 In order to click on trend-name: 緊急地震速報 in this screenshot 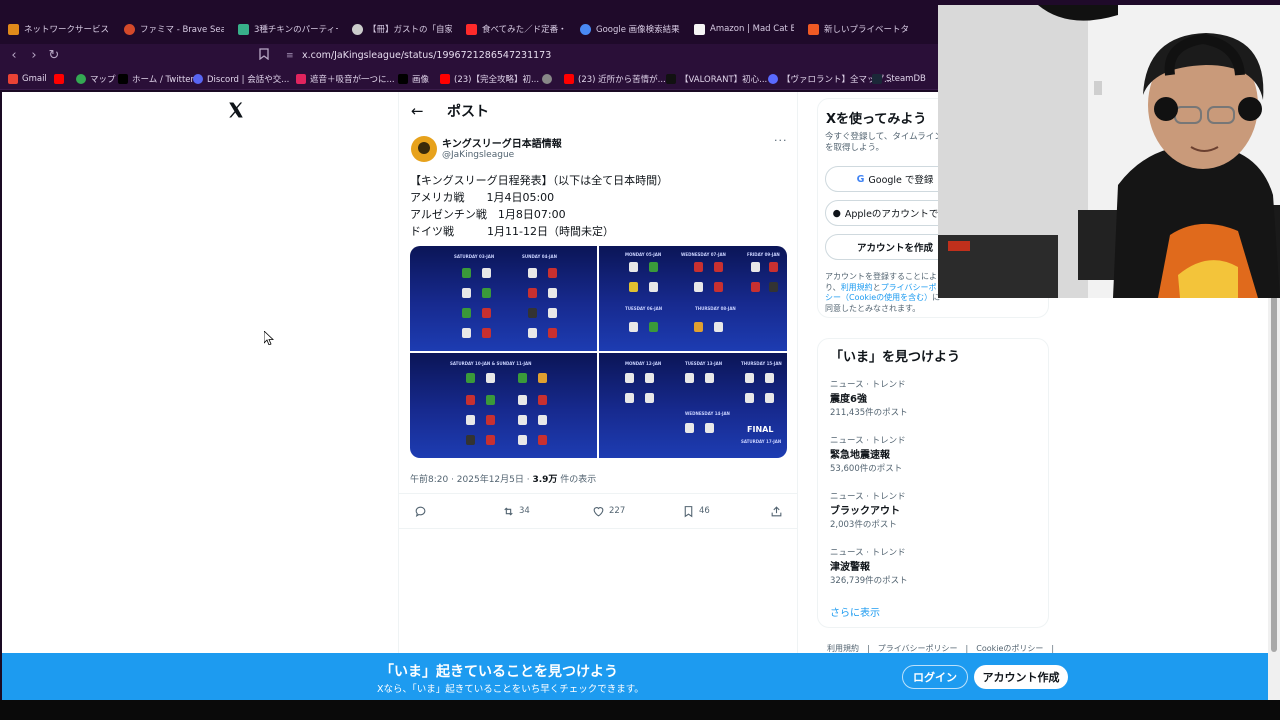, I will do `click(860, 453)`.